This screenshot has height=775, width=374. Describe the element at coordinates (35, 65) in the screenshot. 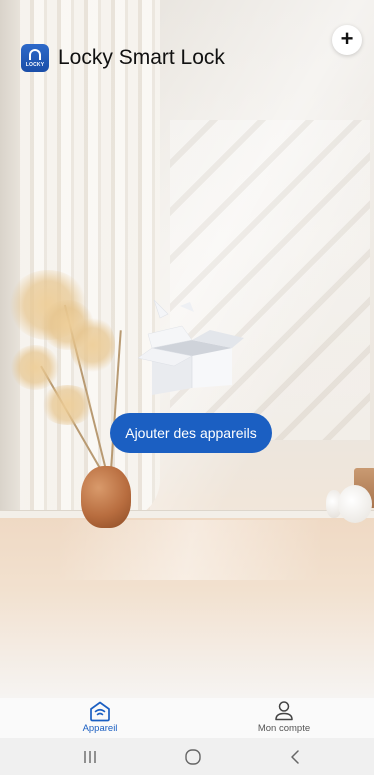

I see `logo-text: LOCKY` at that location.